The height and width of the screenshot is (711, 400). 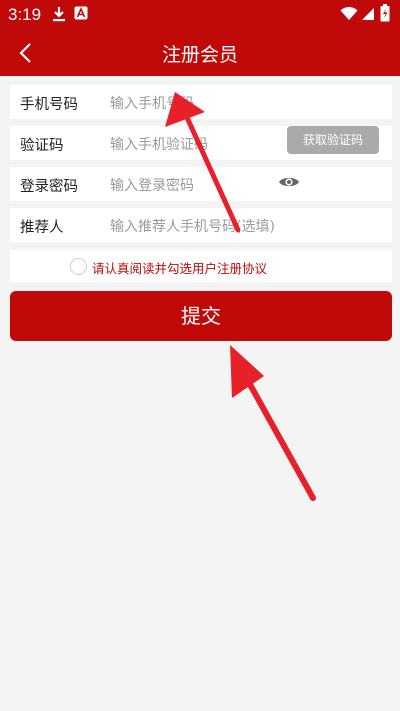 I want to click on agreement-text: 请认真阅读并勾选用户注册协议, so click(x=179, y=267).